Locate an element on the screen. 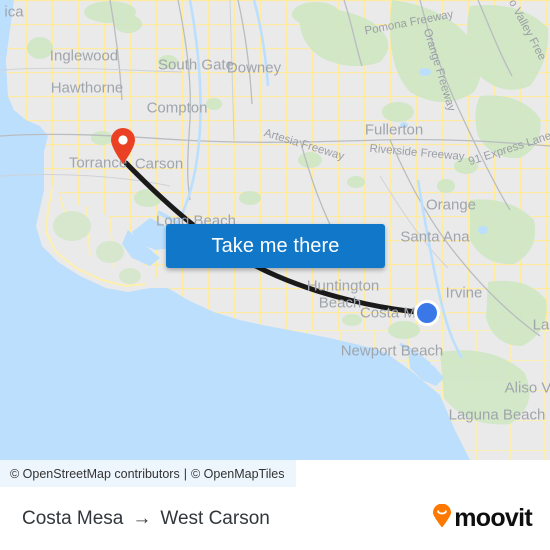  moovit-logo: moovit is located at coordinates (482, 518).